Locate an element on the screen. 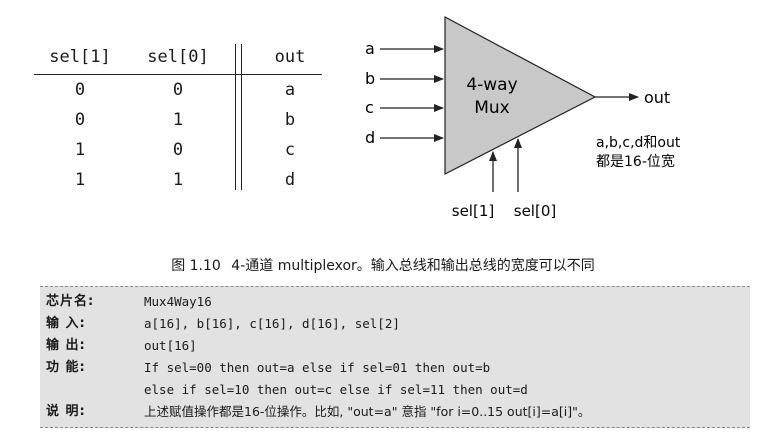  header-out: out is located at coordinates (290, 57).